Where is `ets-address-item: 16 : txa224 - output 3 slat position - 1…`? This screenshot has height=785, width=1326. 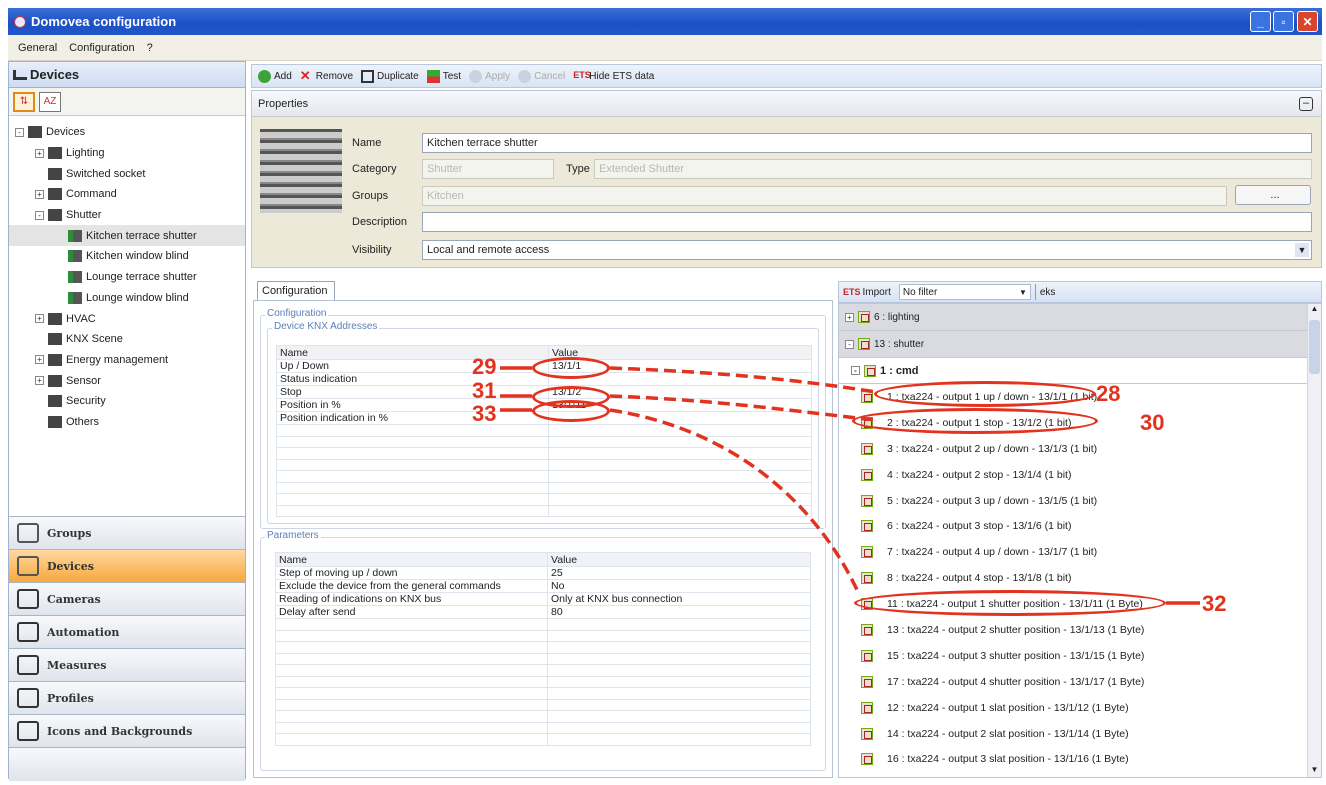
ets-address-item: 16 : txa224 - output 3 slat position - 1… is located at coordinates (1080, 759).